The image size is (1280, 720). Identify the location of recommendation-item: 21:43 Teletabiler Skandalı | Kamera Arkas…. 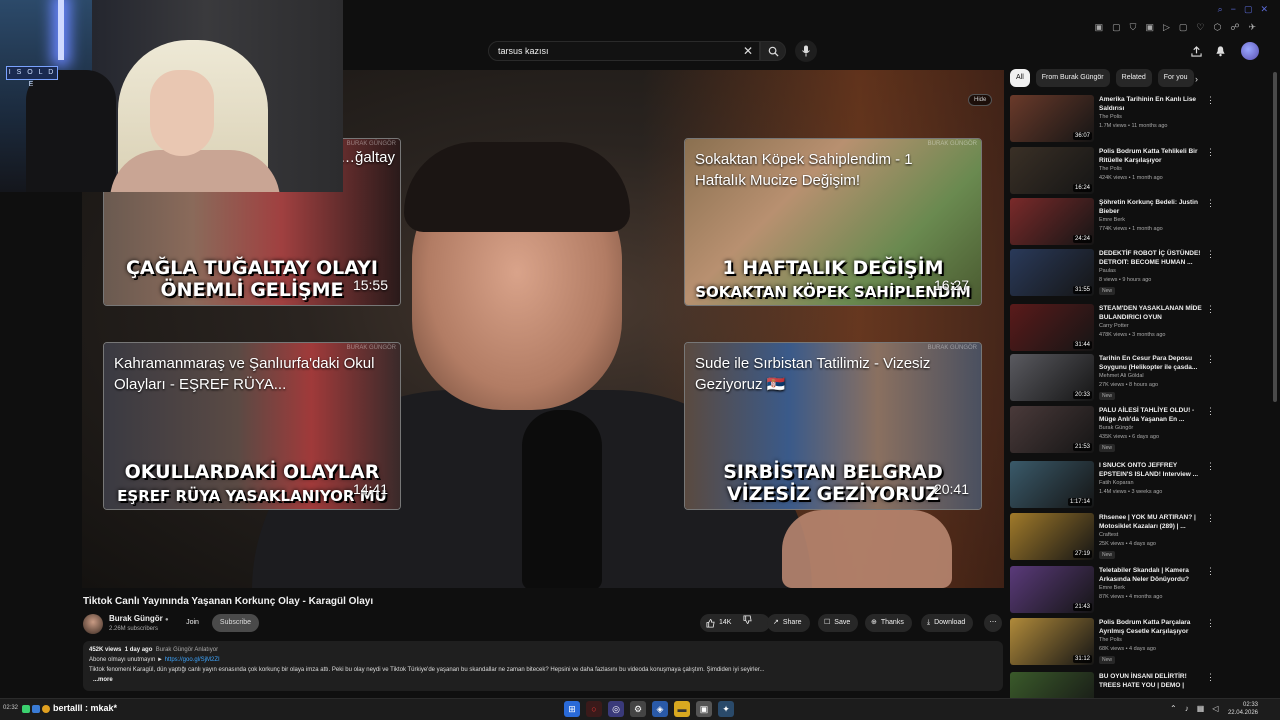
(1140, 591).